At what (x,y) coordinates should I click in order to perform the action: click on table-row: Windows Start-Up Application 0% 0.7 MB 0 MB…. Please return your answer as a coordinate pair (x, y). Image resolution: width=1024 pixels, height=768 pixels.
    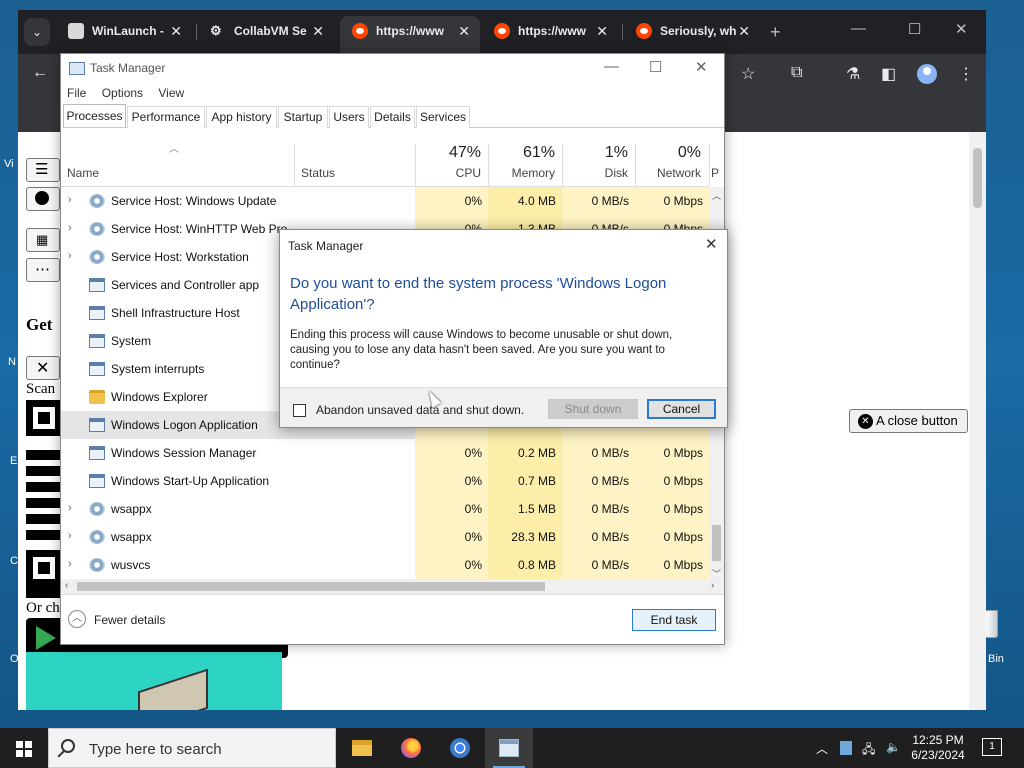
    Looking at the image, I should click on (385, 481).